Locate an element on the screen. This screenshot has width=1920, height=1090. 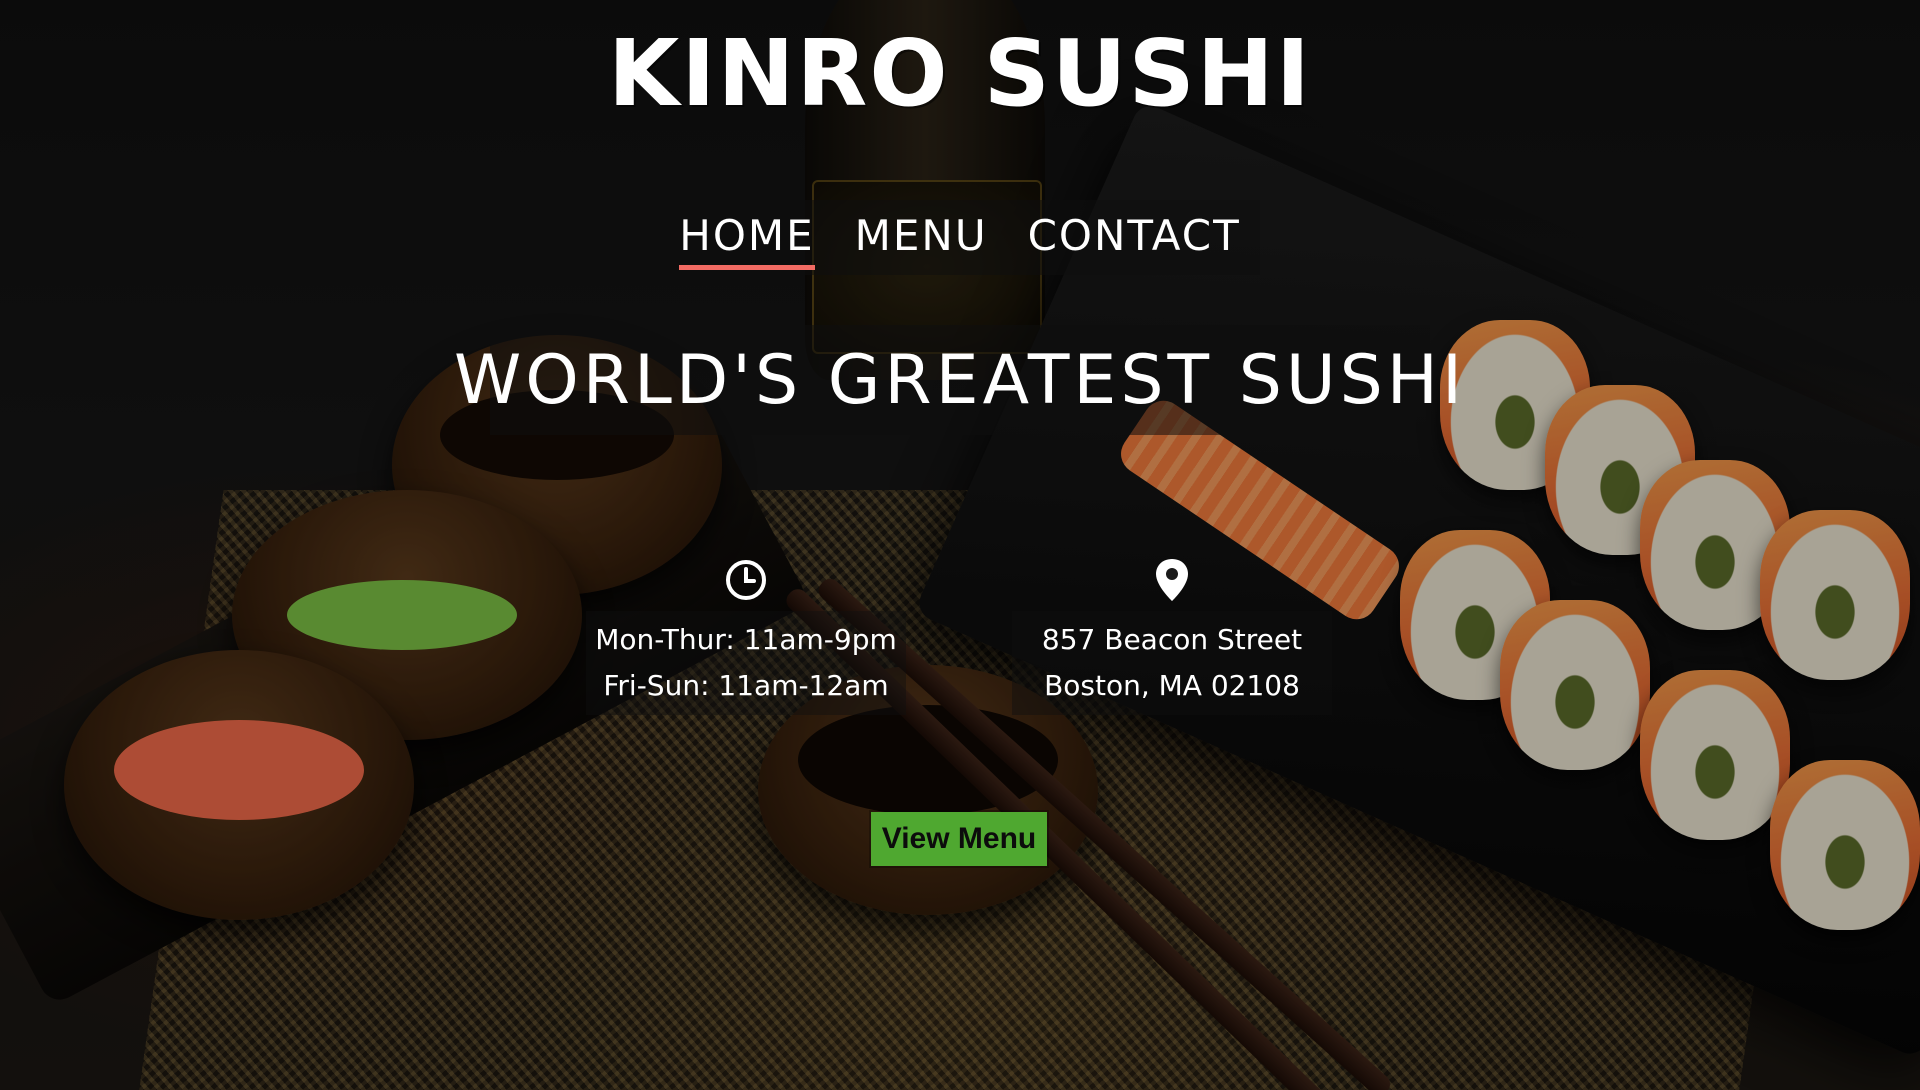
hero-banner: WORLD'S GREATEST SUSHI is located at coordinates (958, 380).